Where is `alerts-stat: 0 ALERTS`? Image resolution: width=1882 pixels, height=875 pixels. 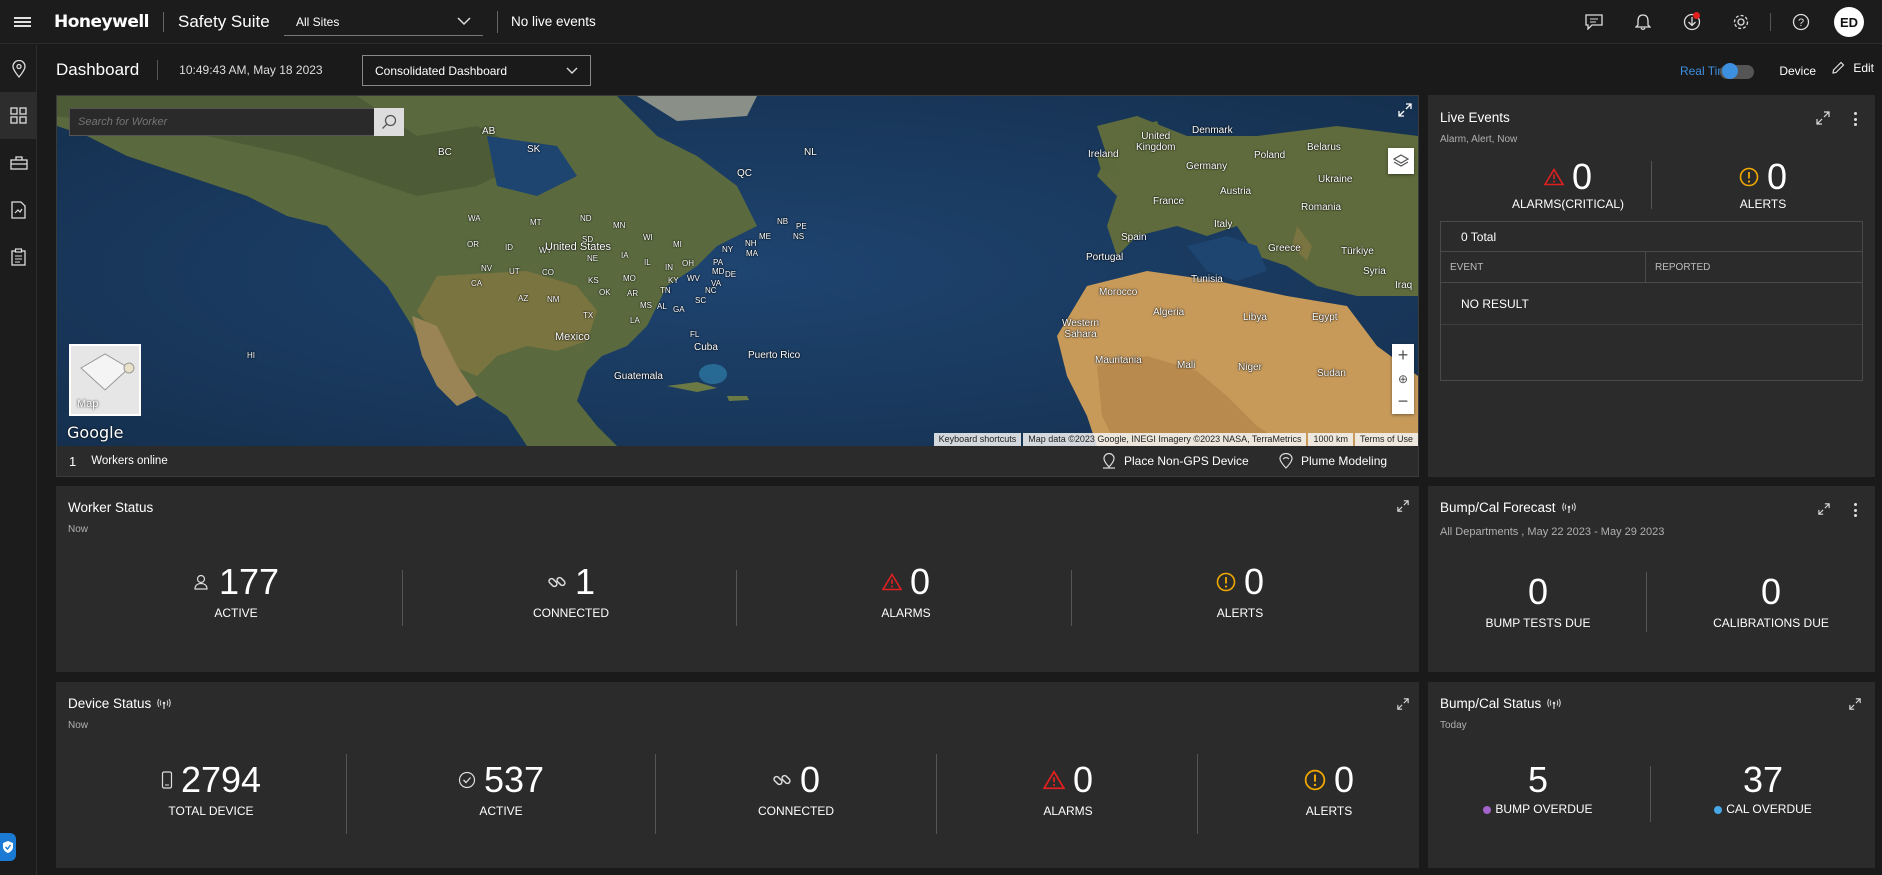
alerts-stat: 0 ALERTS is located at coordinates (1763, 184).